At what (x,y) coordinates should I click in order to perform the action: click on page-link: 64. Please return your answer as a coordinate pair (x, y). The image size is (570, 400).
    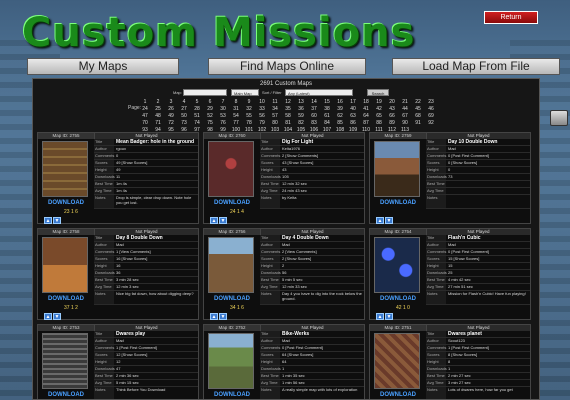
    Looking at the image, I should click on (366, 116).